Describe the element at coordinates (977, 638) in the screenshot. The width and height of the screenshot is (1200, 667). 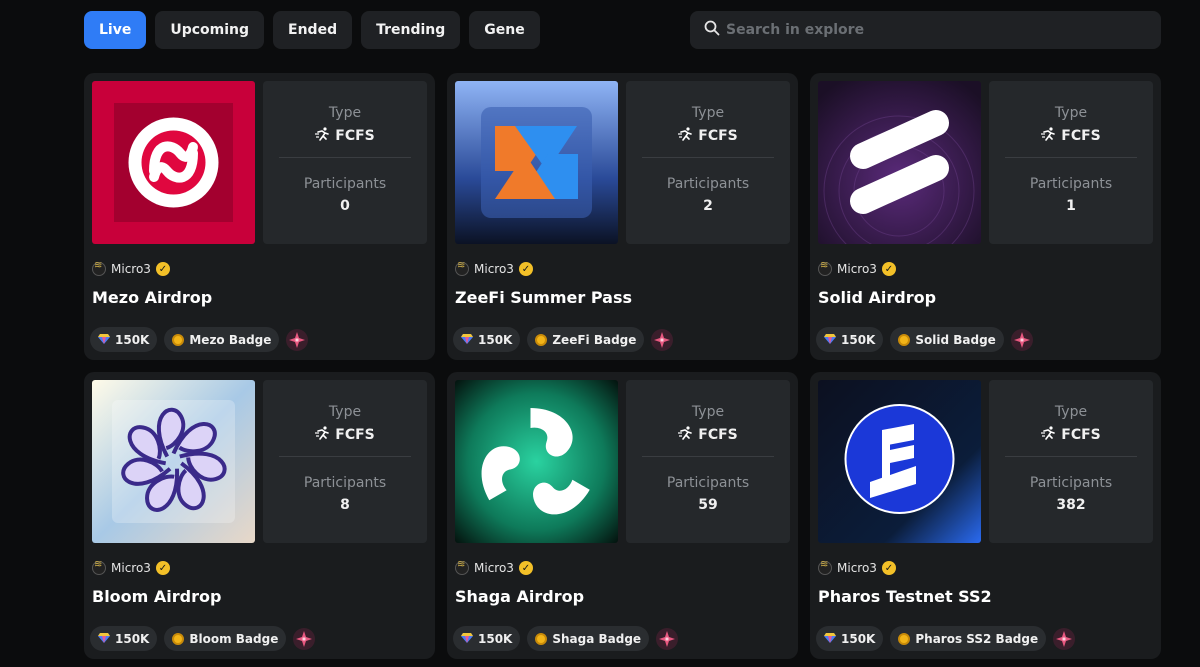
I see `badge-name: Pharos SS2 Badge` at that location.